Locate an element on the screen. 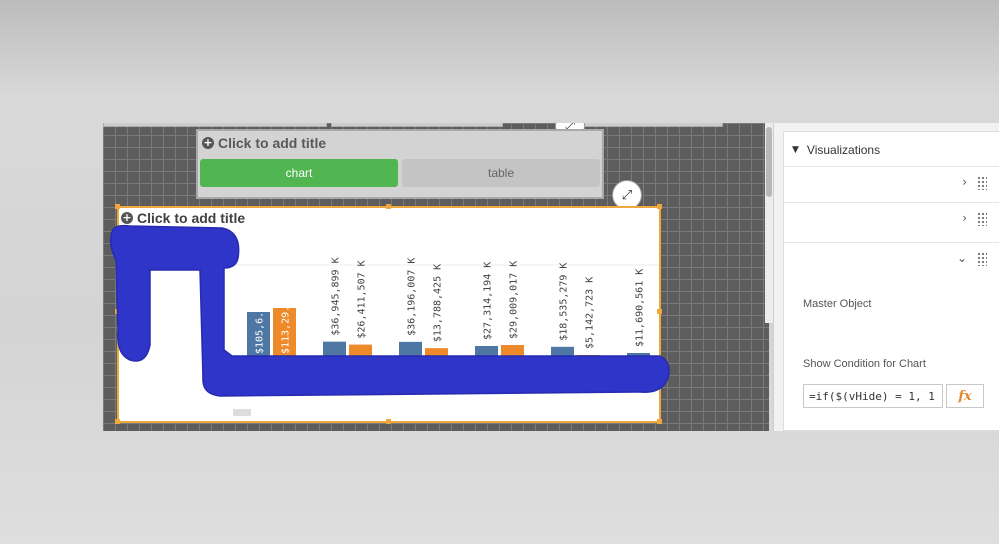  canvas-scrollbar is located at coordinates (769, 223).